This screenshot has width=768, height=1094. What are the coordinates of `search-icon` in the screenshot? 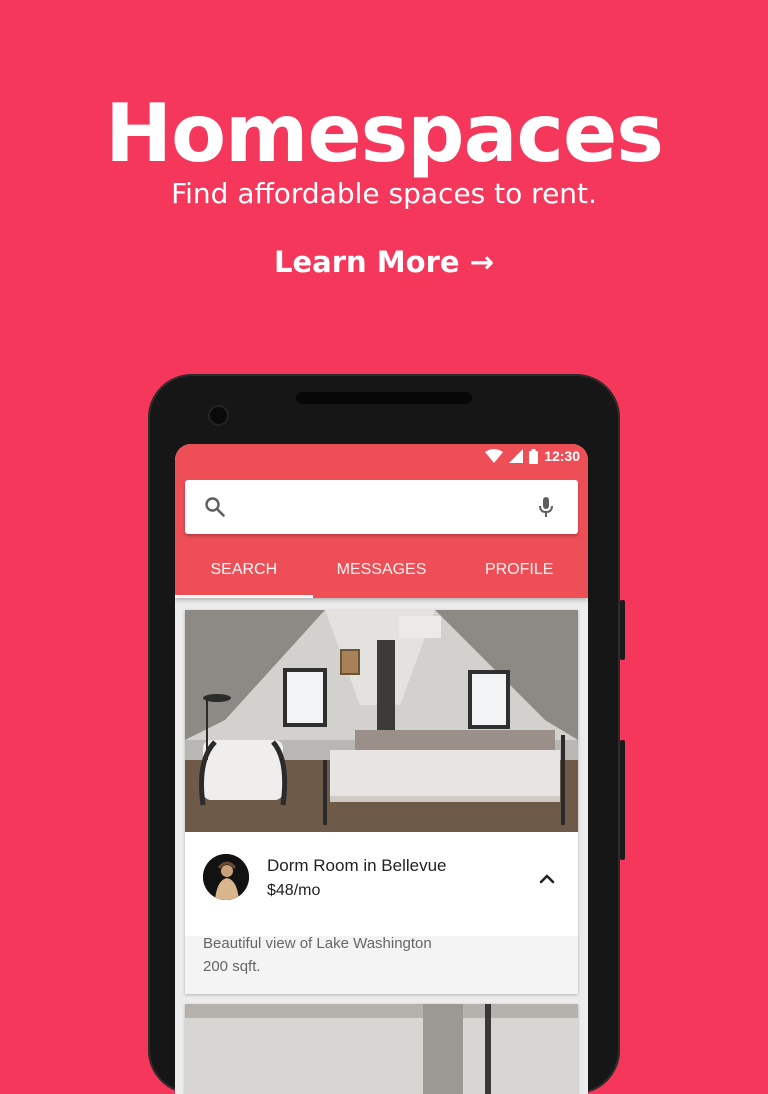 It's located at (215, 507).